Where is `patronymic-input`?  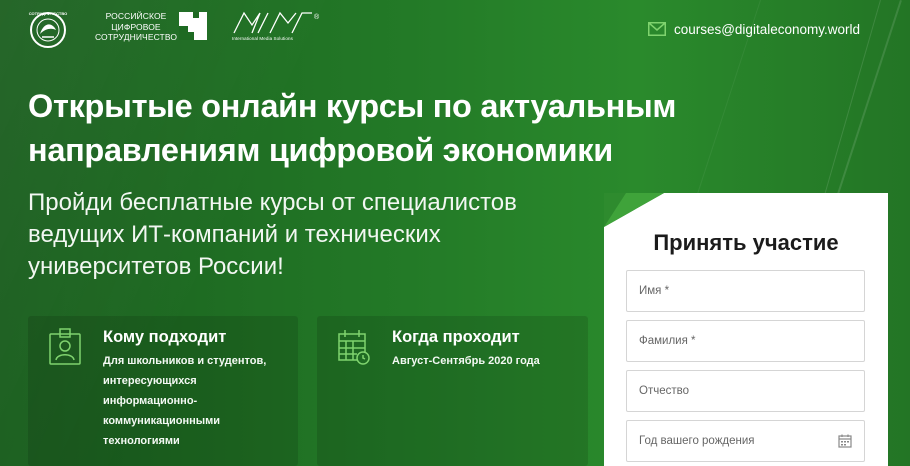 patronymic-input is located at coordinates (745, 391).